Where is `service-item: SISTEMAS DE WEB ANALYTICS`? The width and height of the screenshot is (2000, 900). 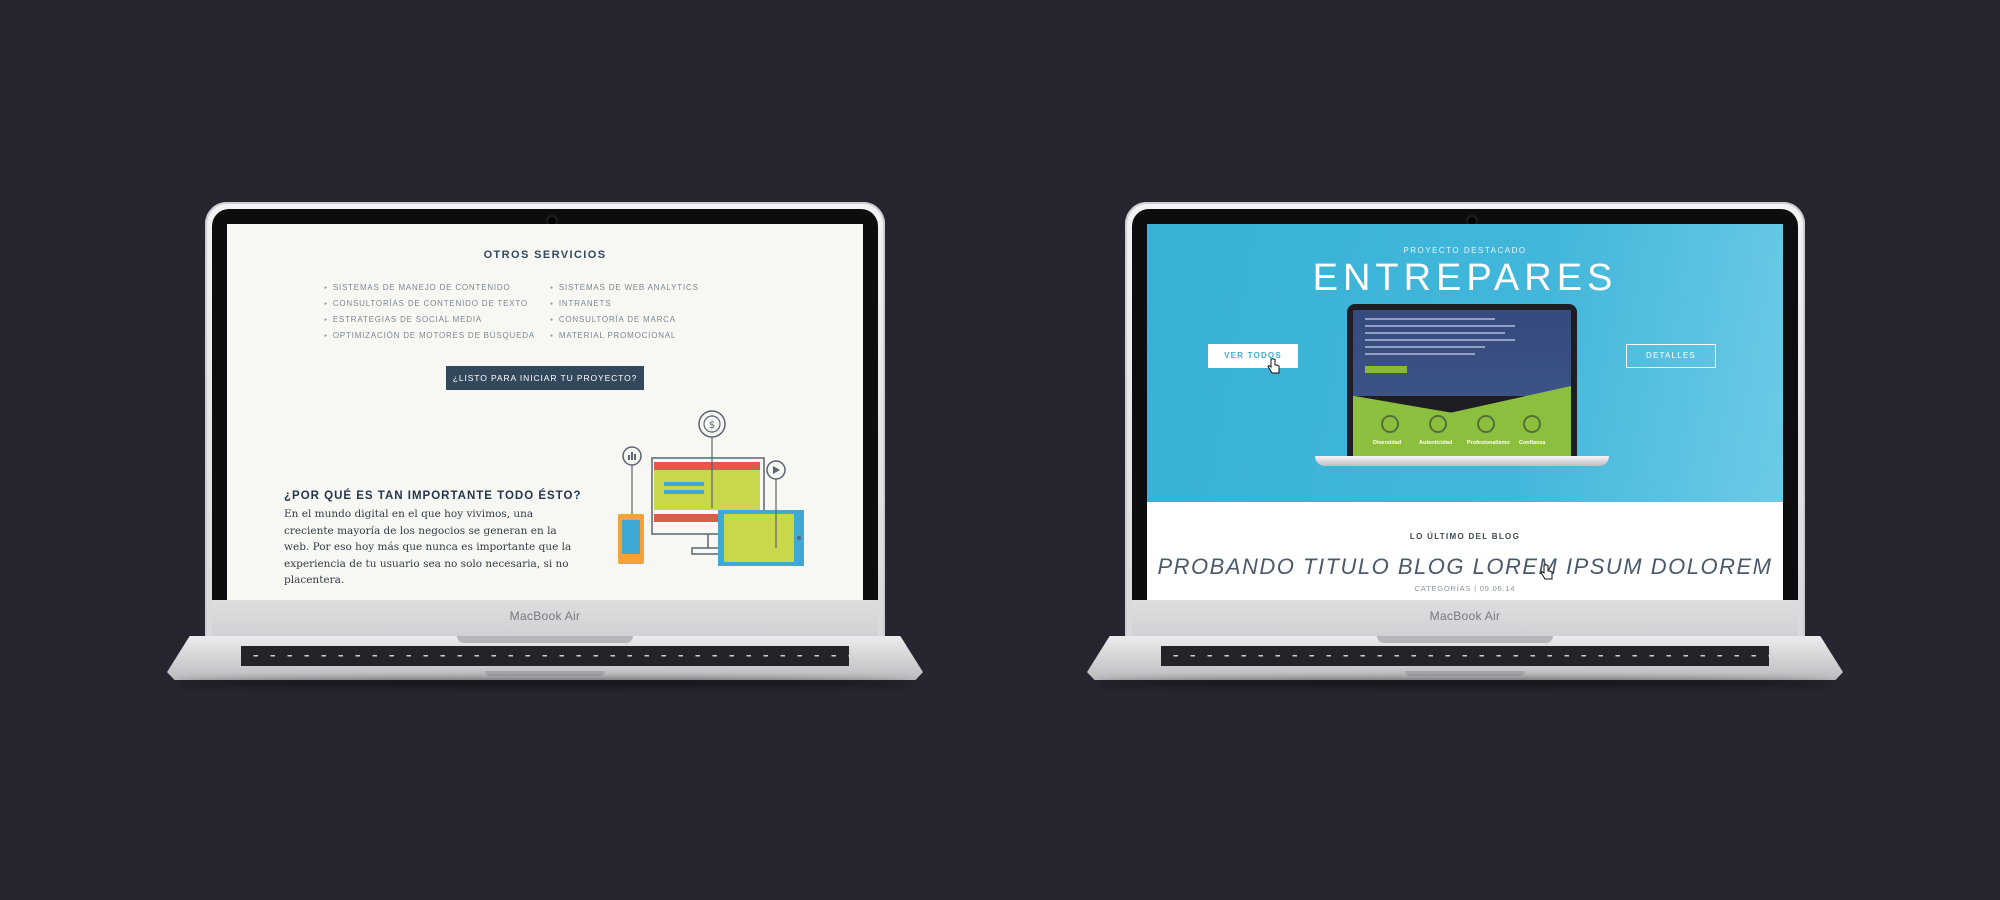 service-item: SISTEMAS DE WEB ANALYTICS is located at coordinates (624, 288).